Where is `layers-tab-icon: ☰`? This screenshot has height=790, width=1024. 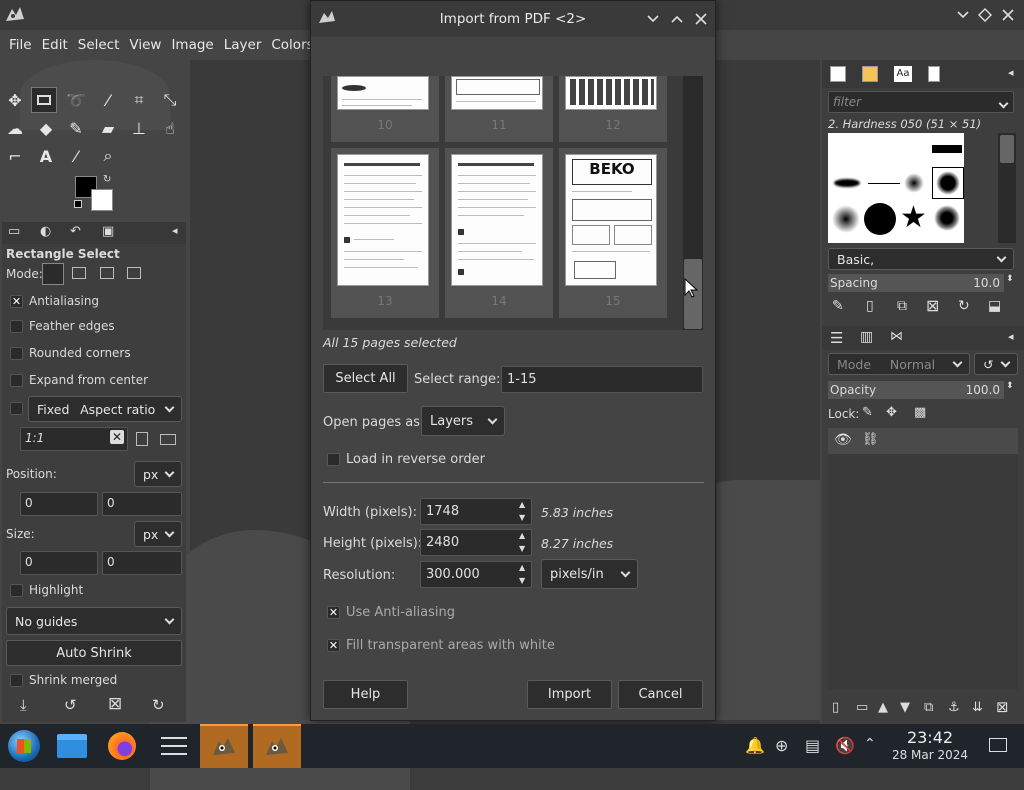 layers-tab-icon: ☰ is located at coordinates (836, 338).